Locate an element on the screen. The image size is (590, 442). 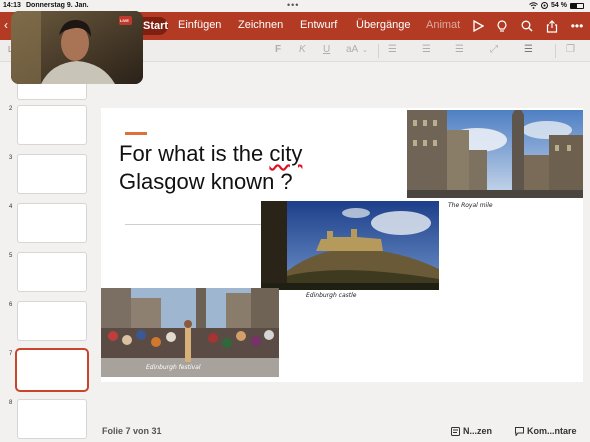
notes-icon is located at coordinates (455, 431).